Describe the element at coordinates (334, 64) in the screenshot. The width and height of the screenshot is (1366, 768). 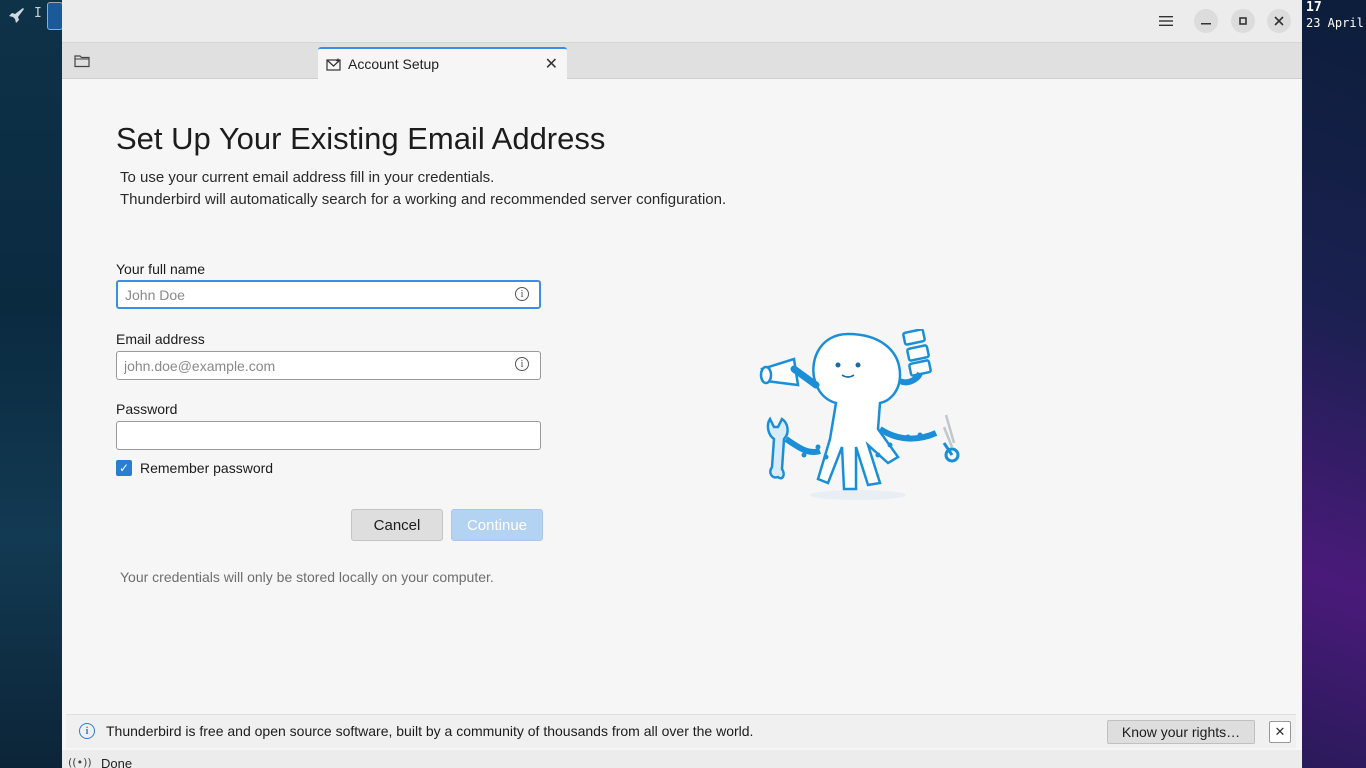
I see `envelope-icon` at that location.